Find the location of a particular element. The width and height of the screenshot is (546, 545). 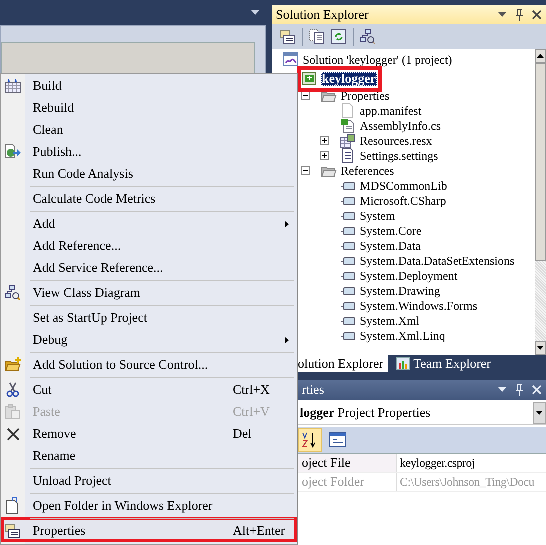

tree-item: System.Deployment is located at coordinates (409, 275).